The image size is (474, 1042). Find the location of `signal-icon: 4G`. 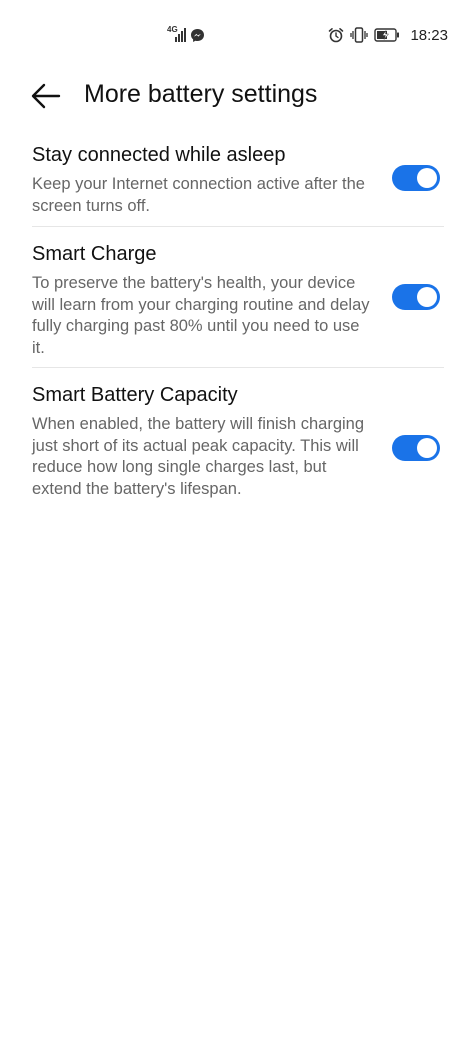

signal-icon: 4G is located at coordinates (177, 34).